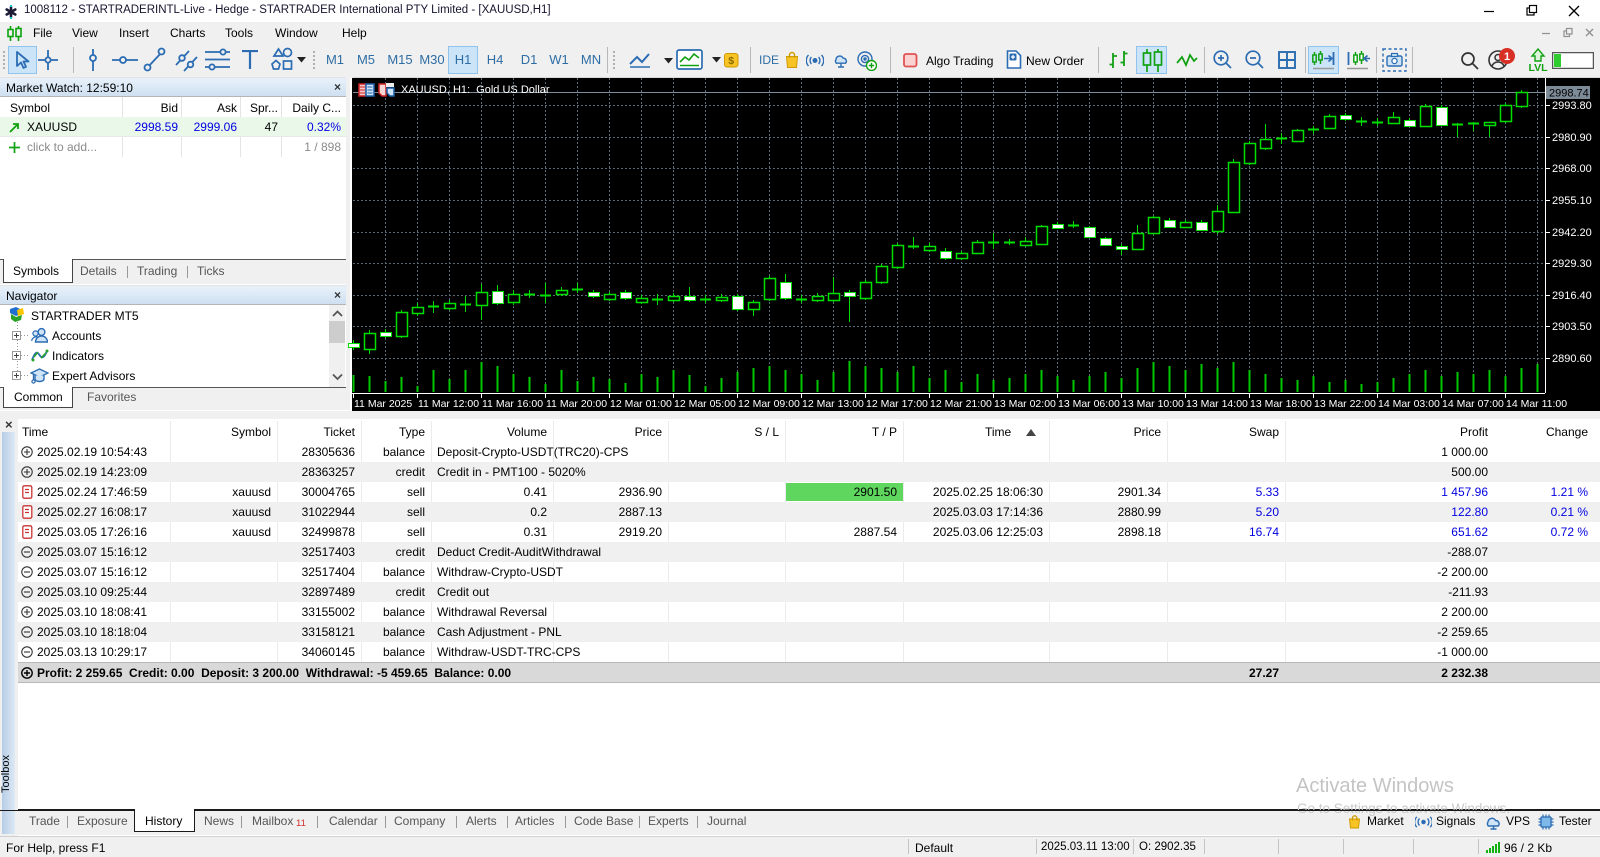  I want to click on svg-text: XAUUSD, H1: Gold US Dollar, so click(475, 90).